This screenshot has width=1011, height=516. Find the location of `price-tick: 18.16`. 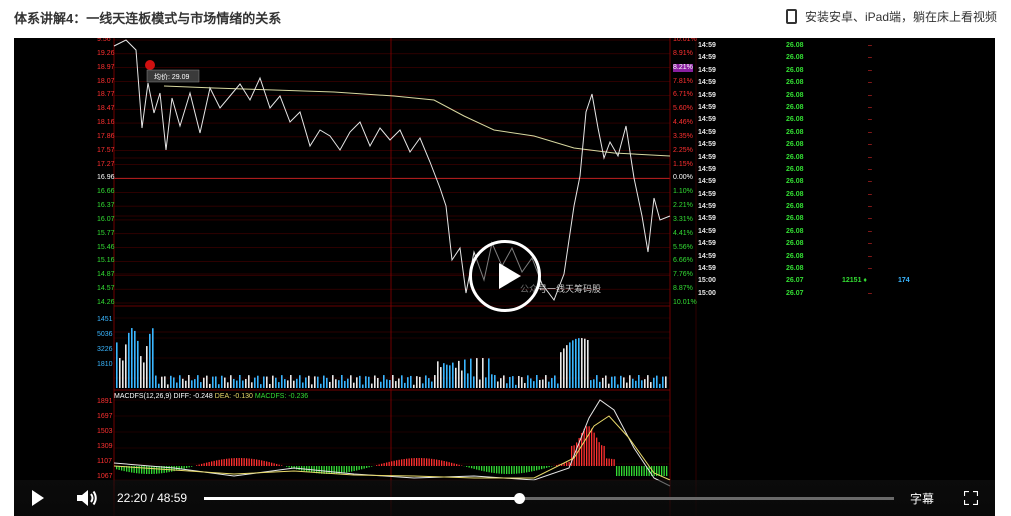

price-tick: 18.16 is located at coordinates (106, 123).